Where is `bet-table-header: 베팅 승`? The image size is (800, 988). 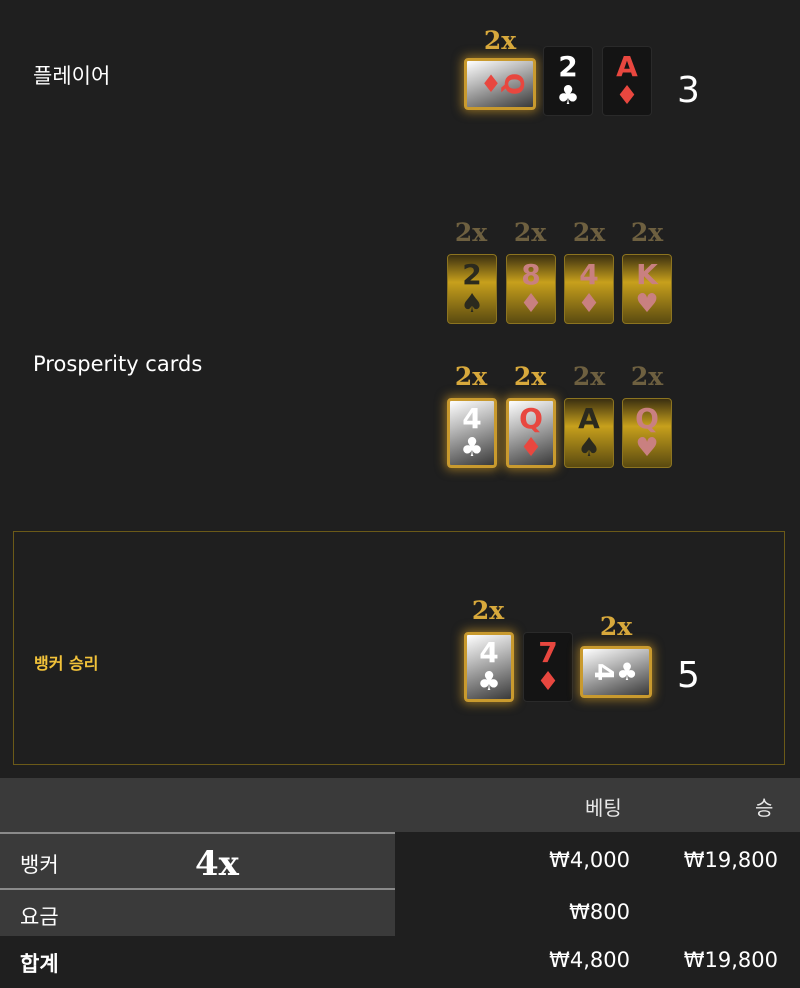 bet-table-header: 베팅 승 is located at coordinates (400, 805).